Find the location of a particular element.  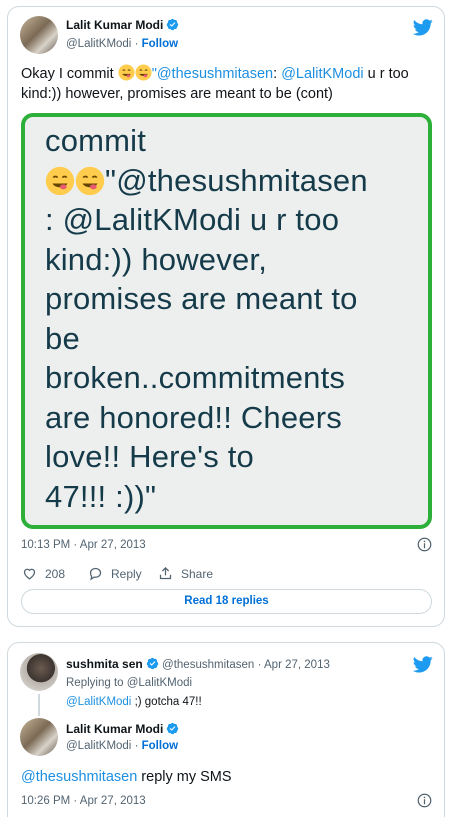

like-button: 208 is located at coordinates (43, 573).